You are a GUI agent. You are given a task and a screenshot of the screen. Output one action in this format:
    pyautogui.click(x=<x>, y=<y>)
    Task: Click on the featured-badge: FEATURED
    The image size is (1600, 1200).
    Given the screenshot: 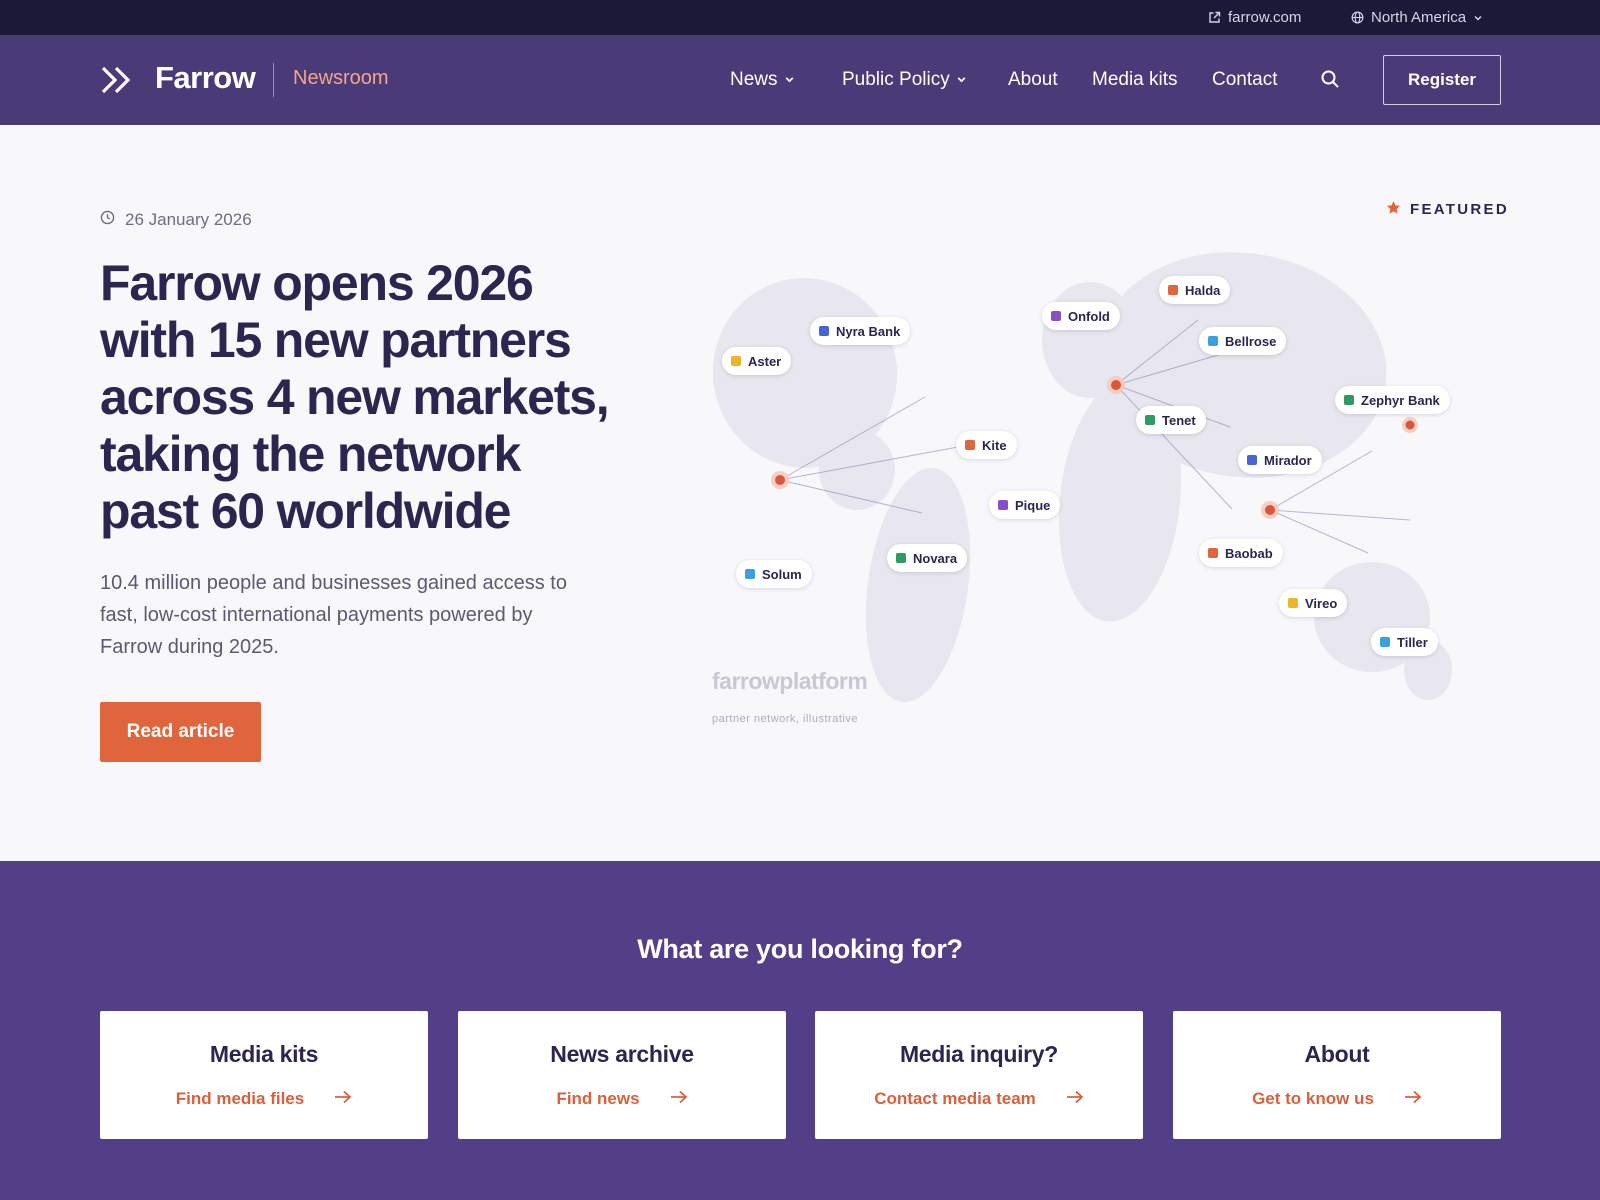 What is the action you would take?
    pyautogui.click(x=1447, y=209)
    